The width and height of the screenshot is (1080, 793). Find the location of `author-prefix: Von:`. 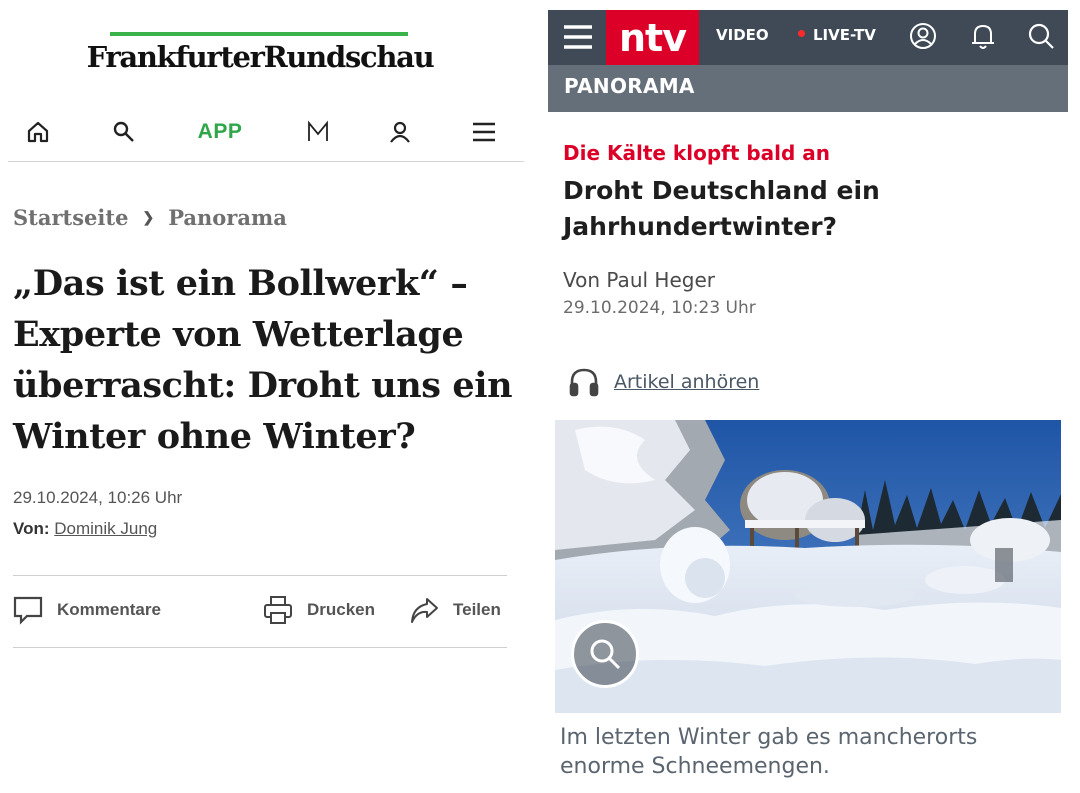

author-prefix: Von: is located at coordinates (31, 528).